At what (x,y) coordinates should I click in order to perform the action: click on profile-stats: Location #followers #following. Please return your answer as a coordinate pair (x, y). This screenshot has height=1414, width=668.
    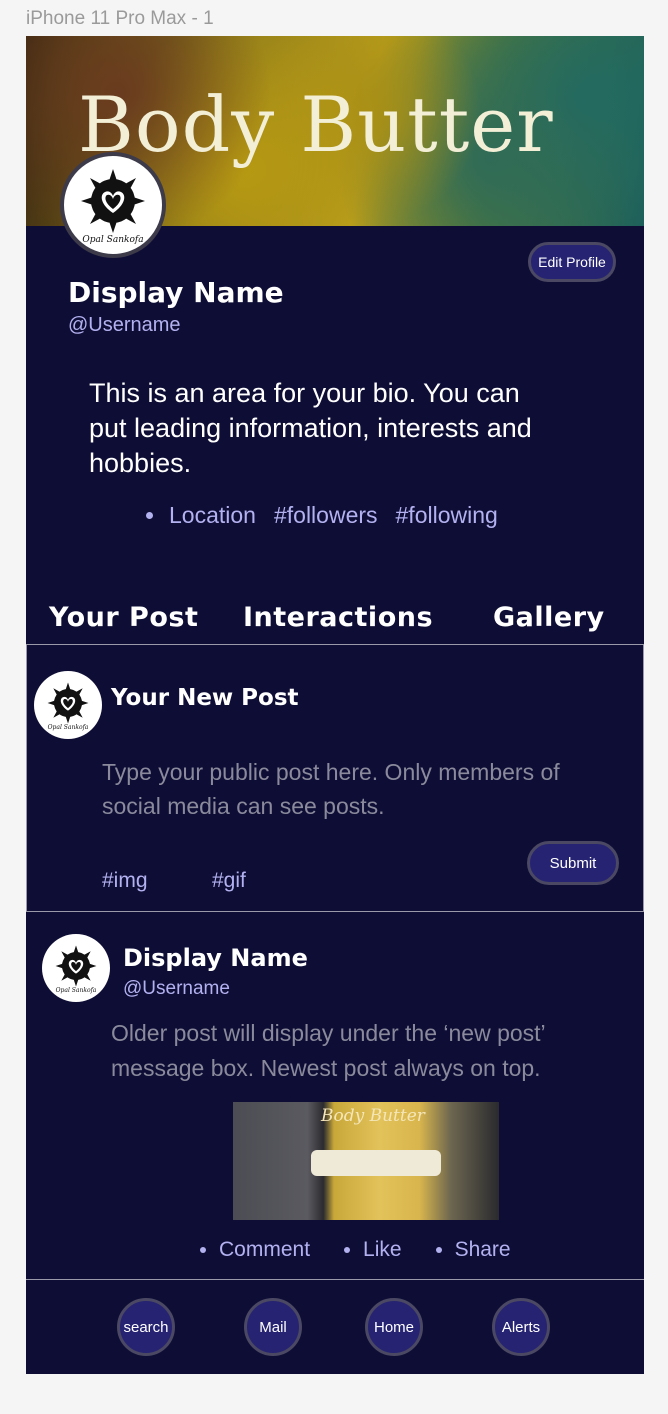
    Looking at the image, I should click on (331, 515).